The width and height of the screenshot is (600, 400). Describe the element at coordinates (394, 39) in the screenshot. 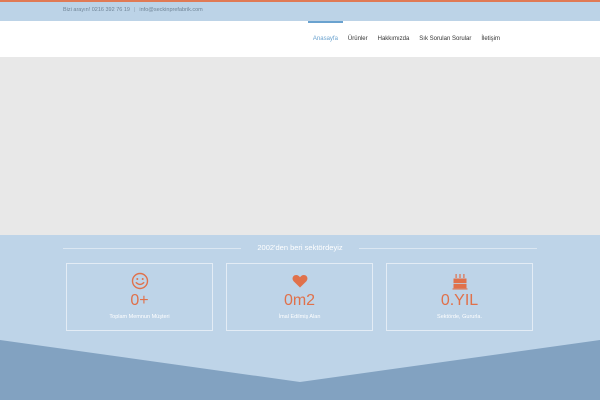

I see `nav-item-hakkimizda: Hakkımızda` at that location.